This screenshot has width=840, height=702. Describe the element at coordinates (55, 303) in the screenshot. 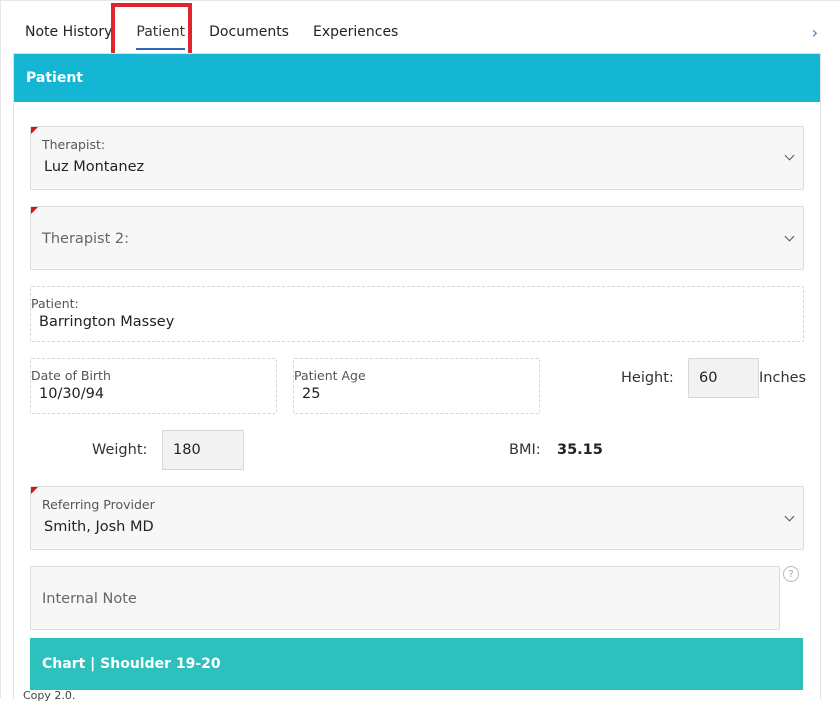

I see `patient-label: Patient:` at that location.